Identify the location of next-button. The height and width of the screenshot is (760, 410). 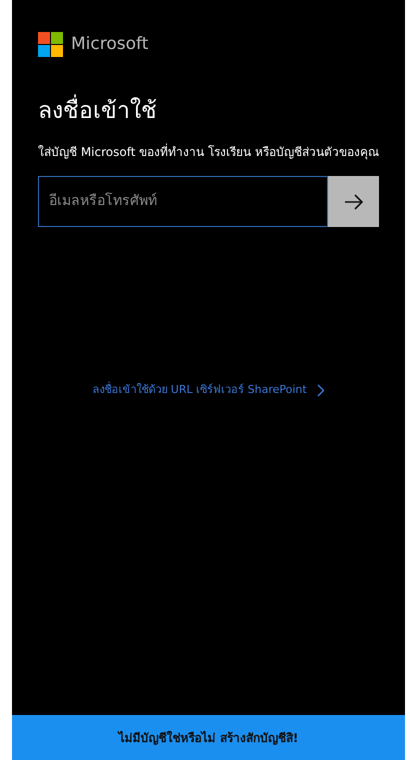
(353, 201).